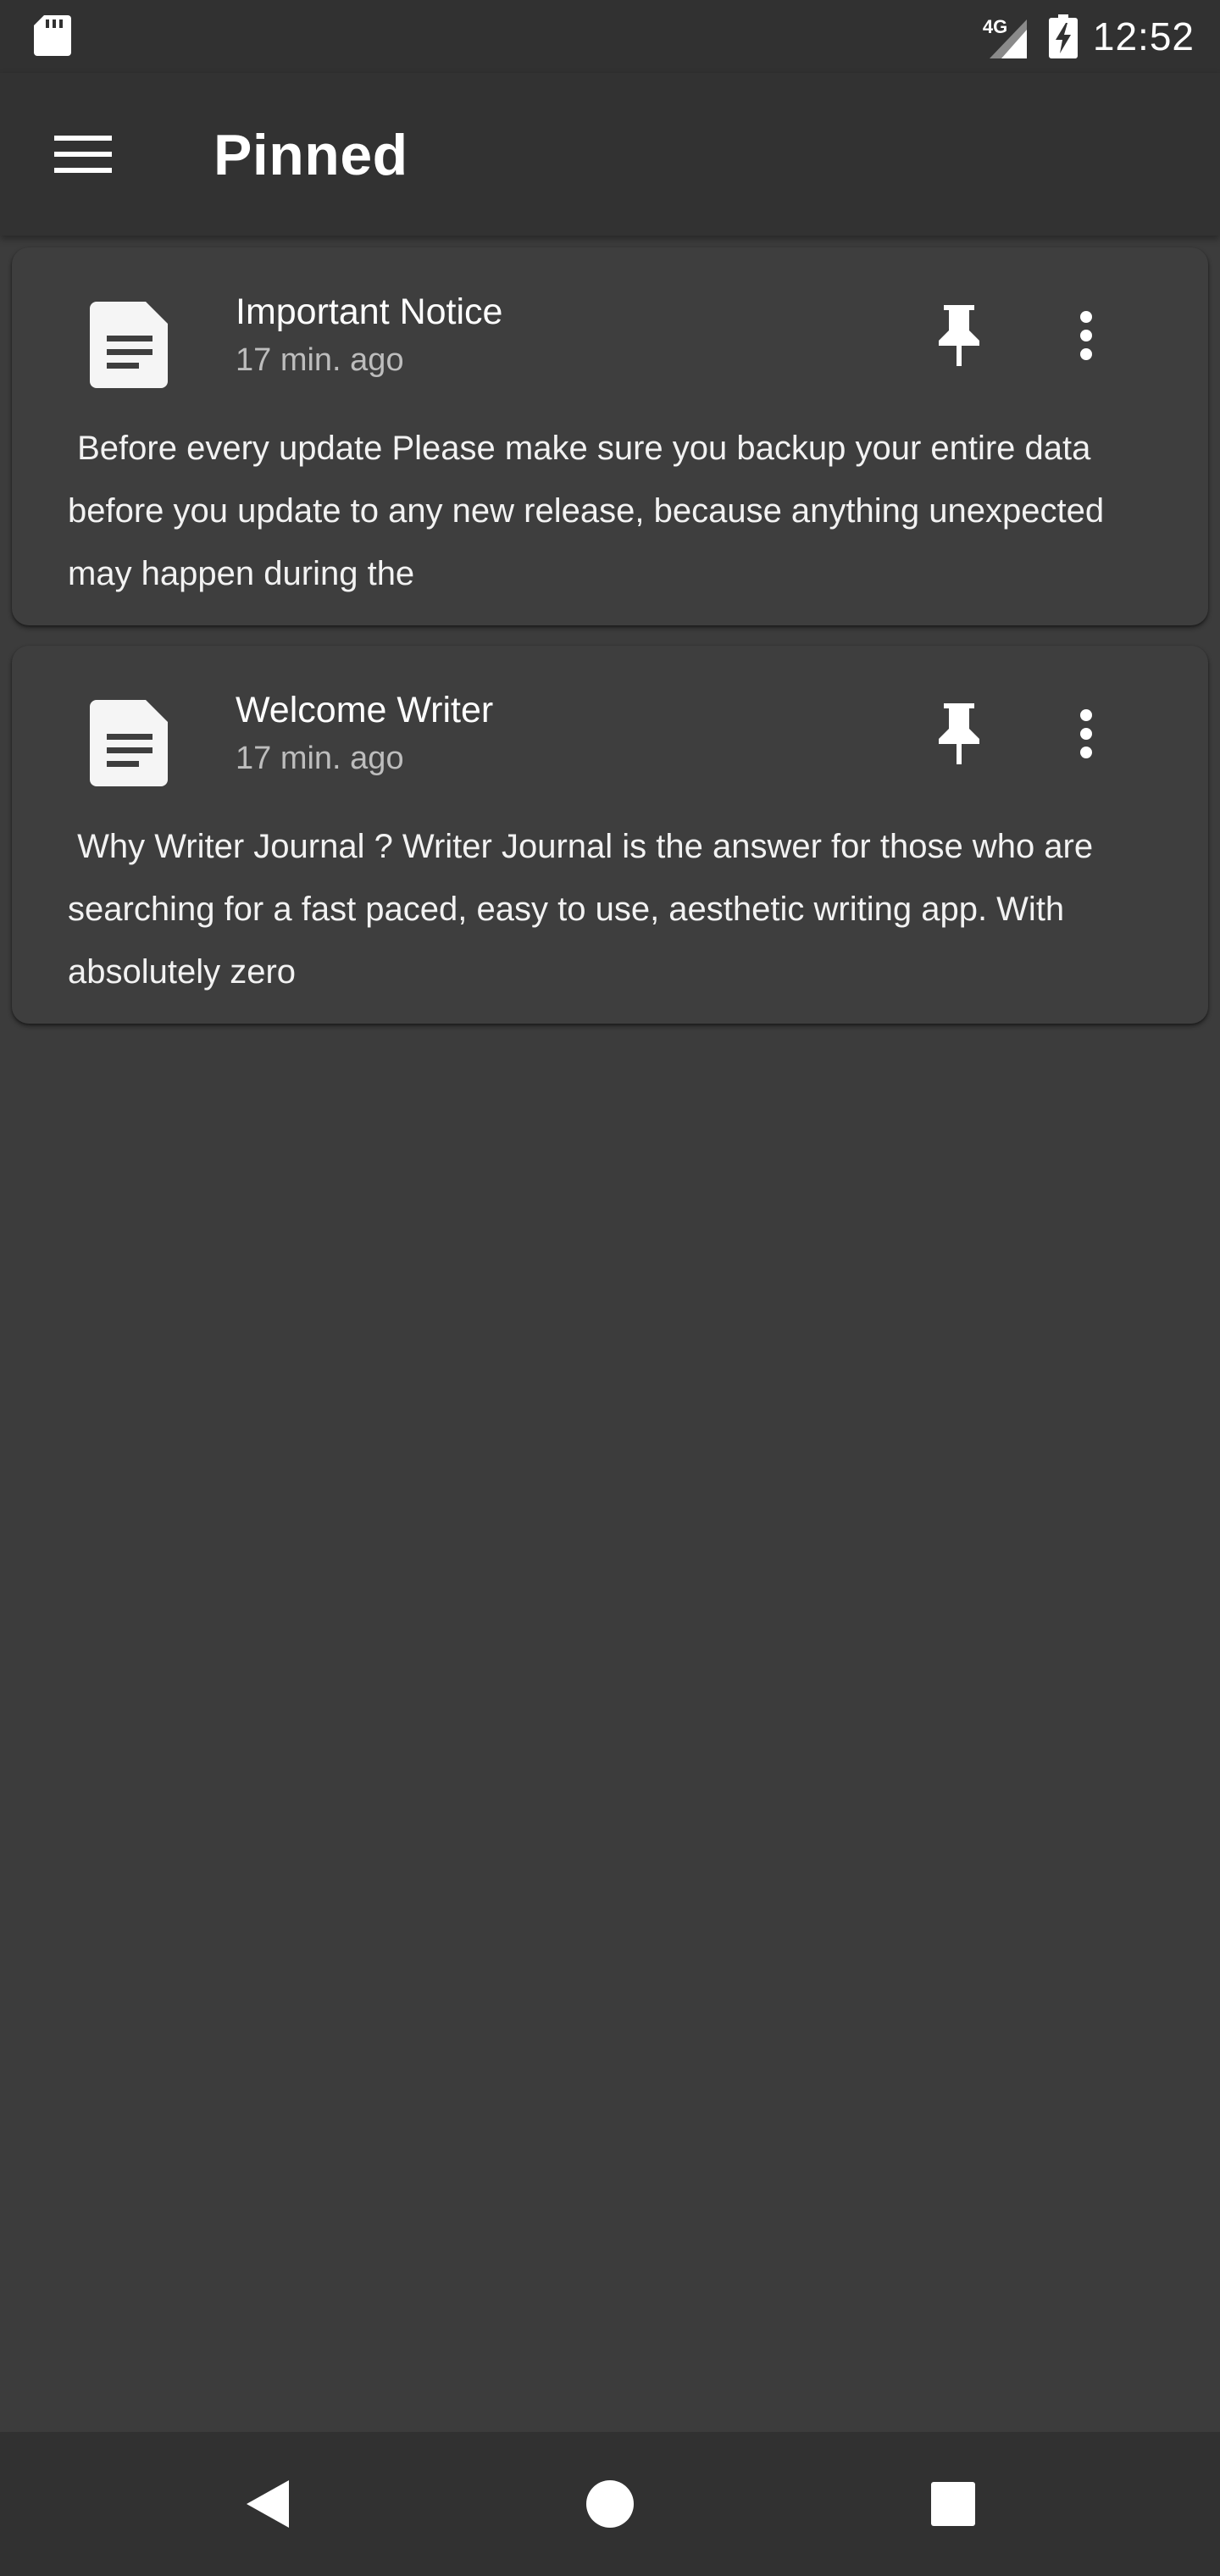  I want to click on note-title: Welcome Writer, so click(365, 710).